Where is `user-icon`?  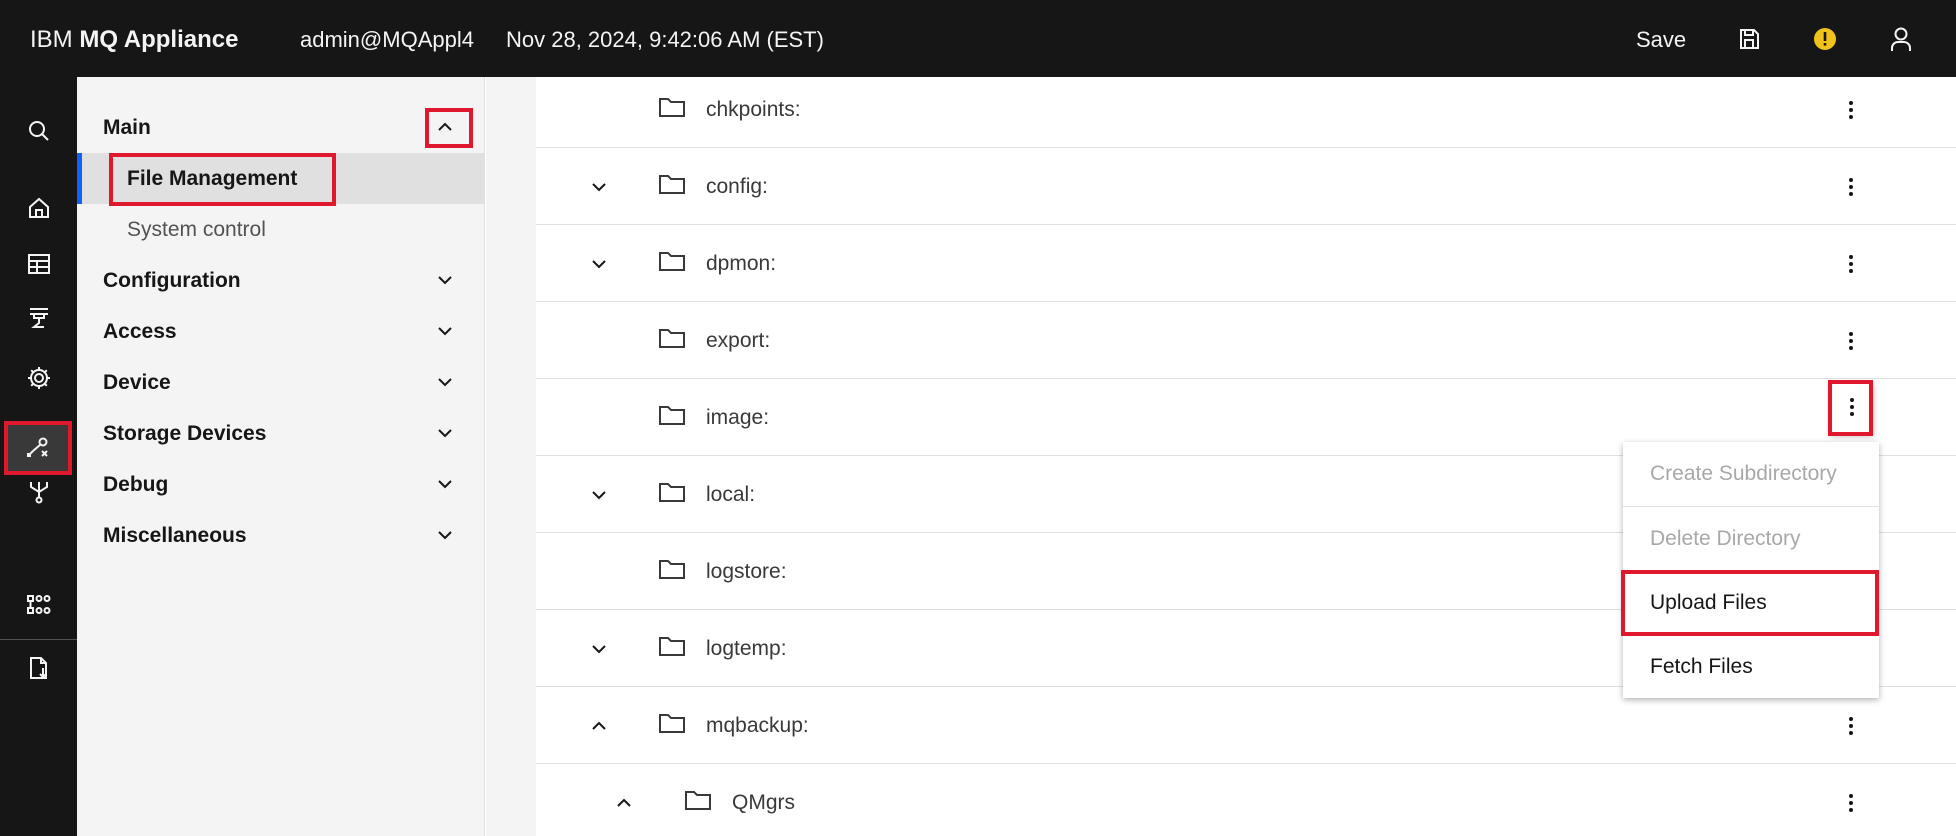 user-icon is located at coordinates (1901, 39).